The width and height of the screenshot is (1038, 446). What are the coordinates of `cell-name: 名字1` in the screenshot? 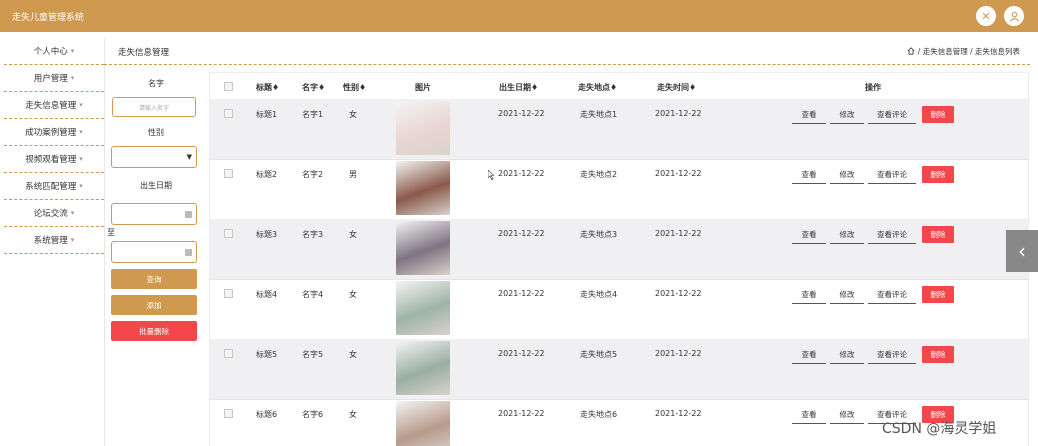 It's located at (313, 114).